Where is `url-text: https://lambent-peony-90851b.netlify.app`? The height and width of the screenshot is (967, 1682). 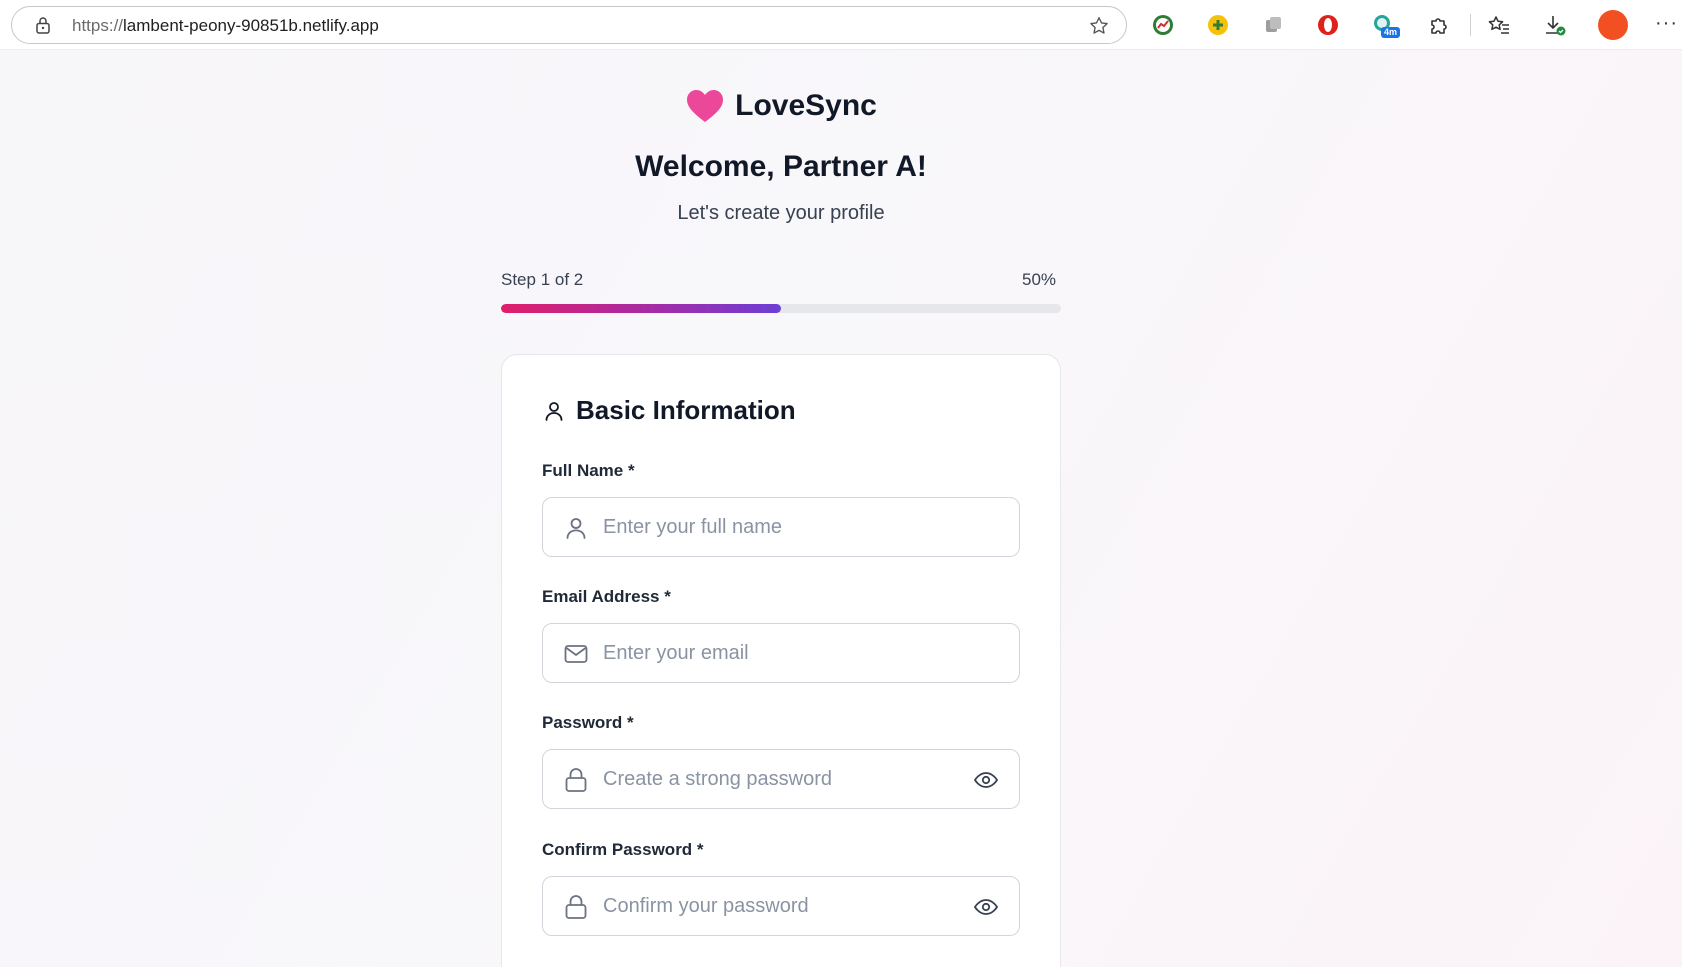 url-text: https://lambent-peony-90851b.netlify.app is located at coordinates (225, 26).